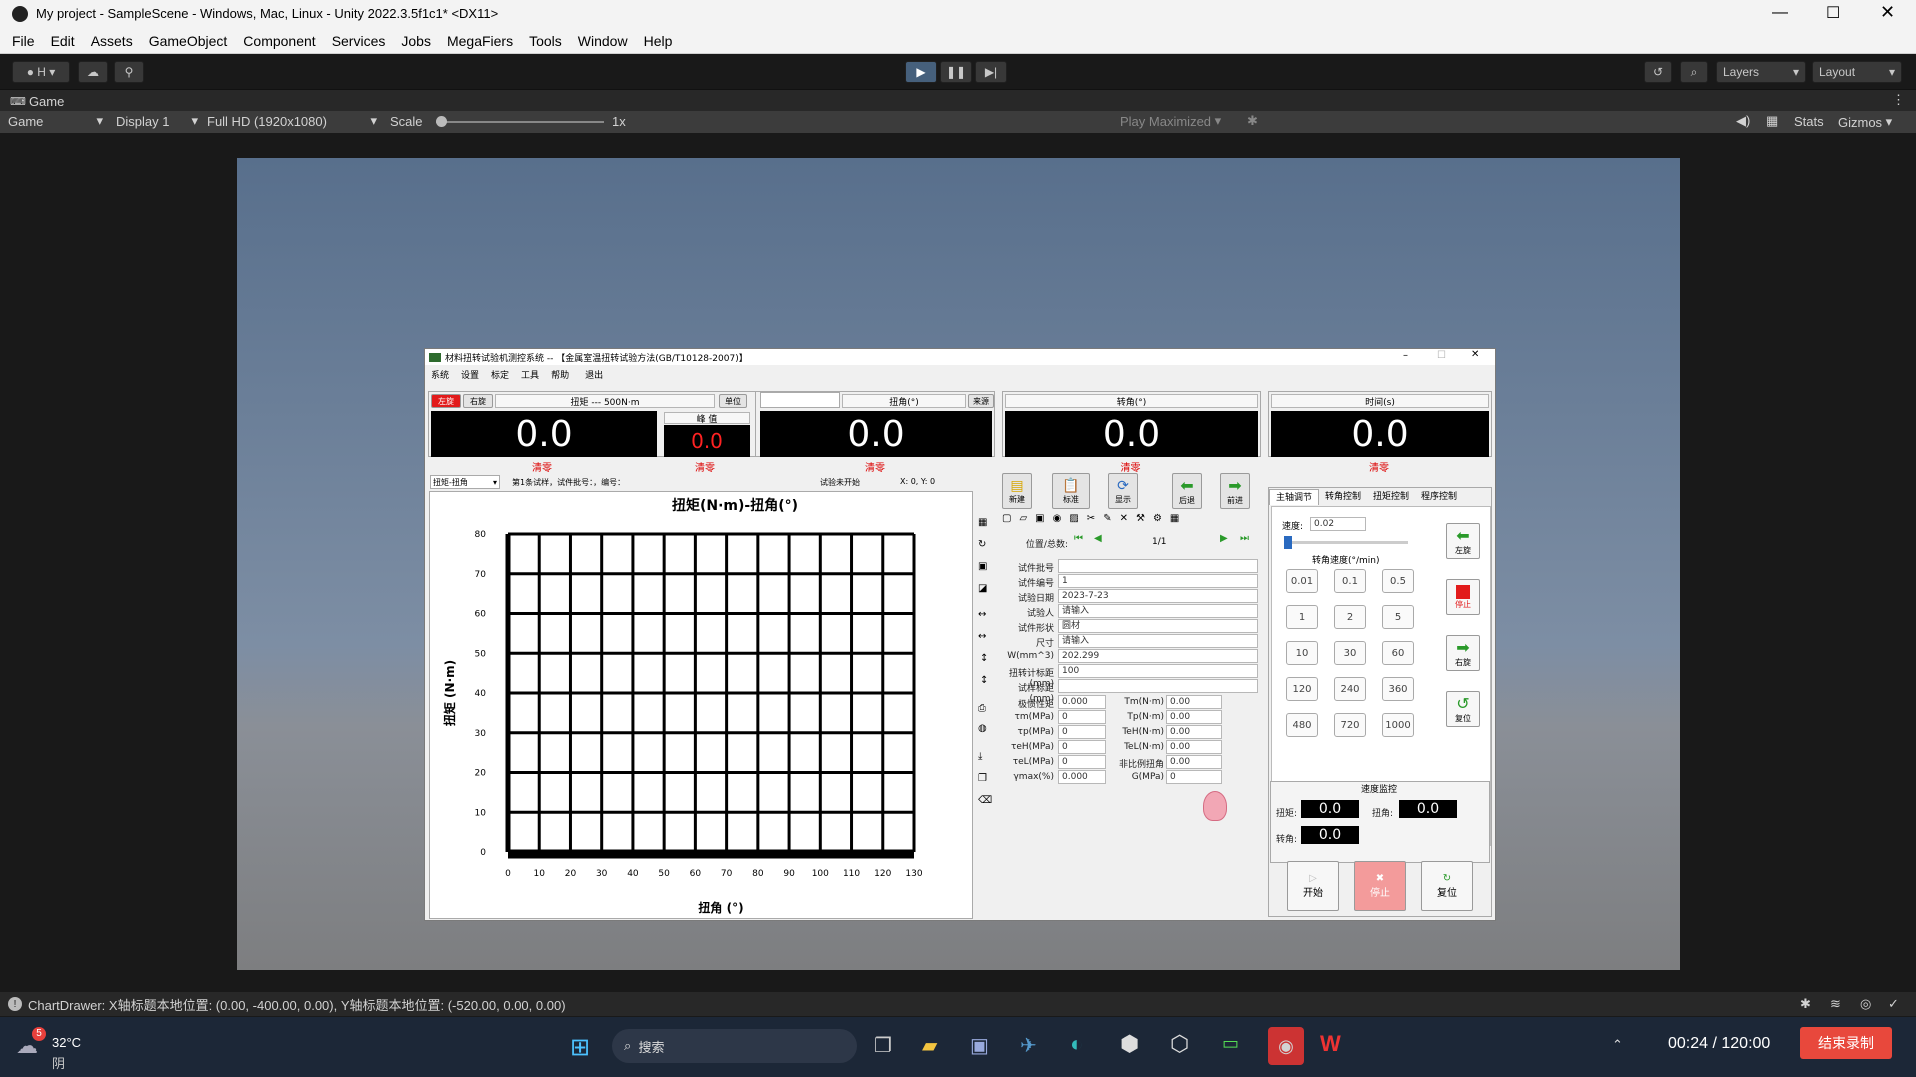 This screenshot has height=1077, width=1916. What do you see at coordinates (1128, 518) in the screenshot?
I see `delete-icon: ✕` at bounding box center [1128, 518].